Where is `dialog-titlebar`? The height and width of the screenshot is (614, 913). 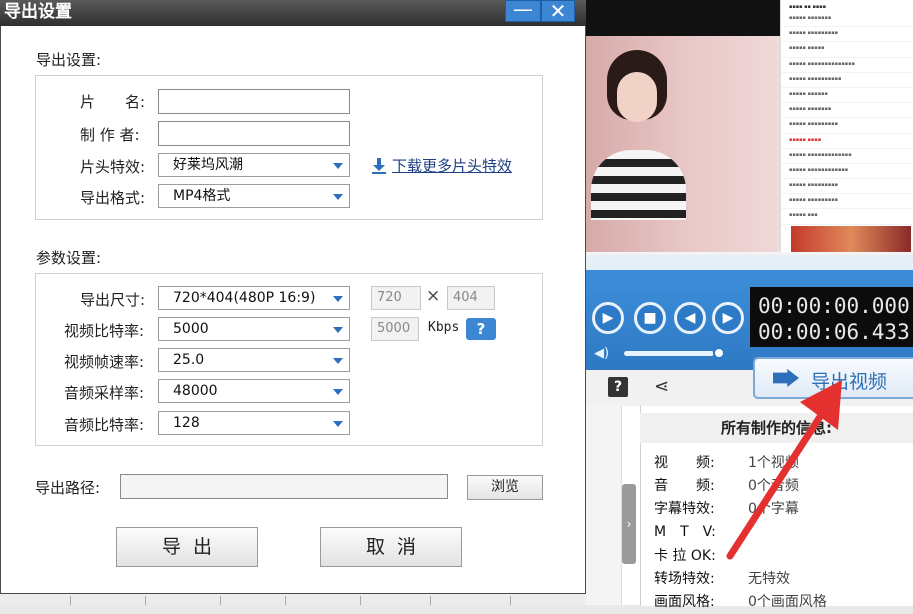
dialog-titlebar is located at coordinates (293, 13).